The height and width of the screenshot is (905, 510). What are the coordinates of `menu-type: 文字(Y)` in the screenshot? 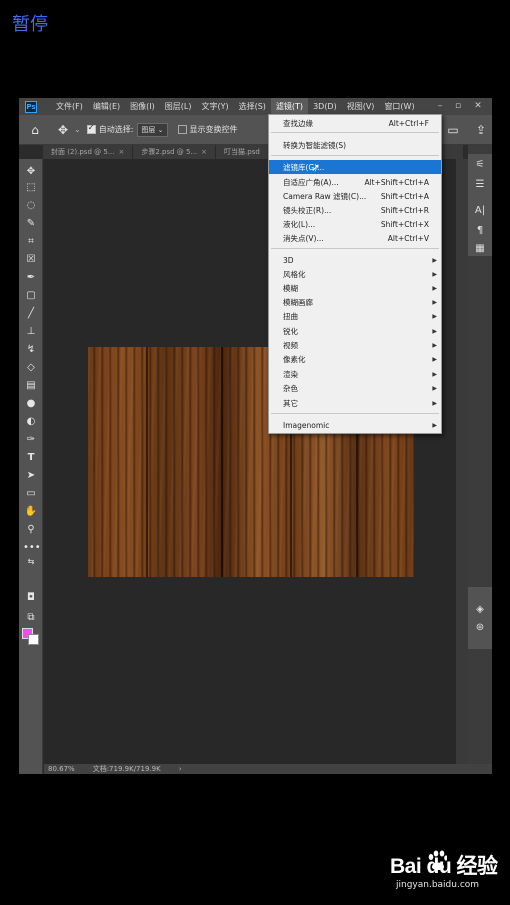 It's located at (214, 106).